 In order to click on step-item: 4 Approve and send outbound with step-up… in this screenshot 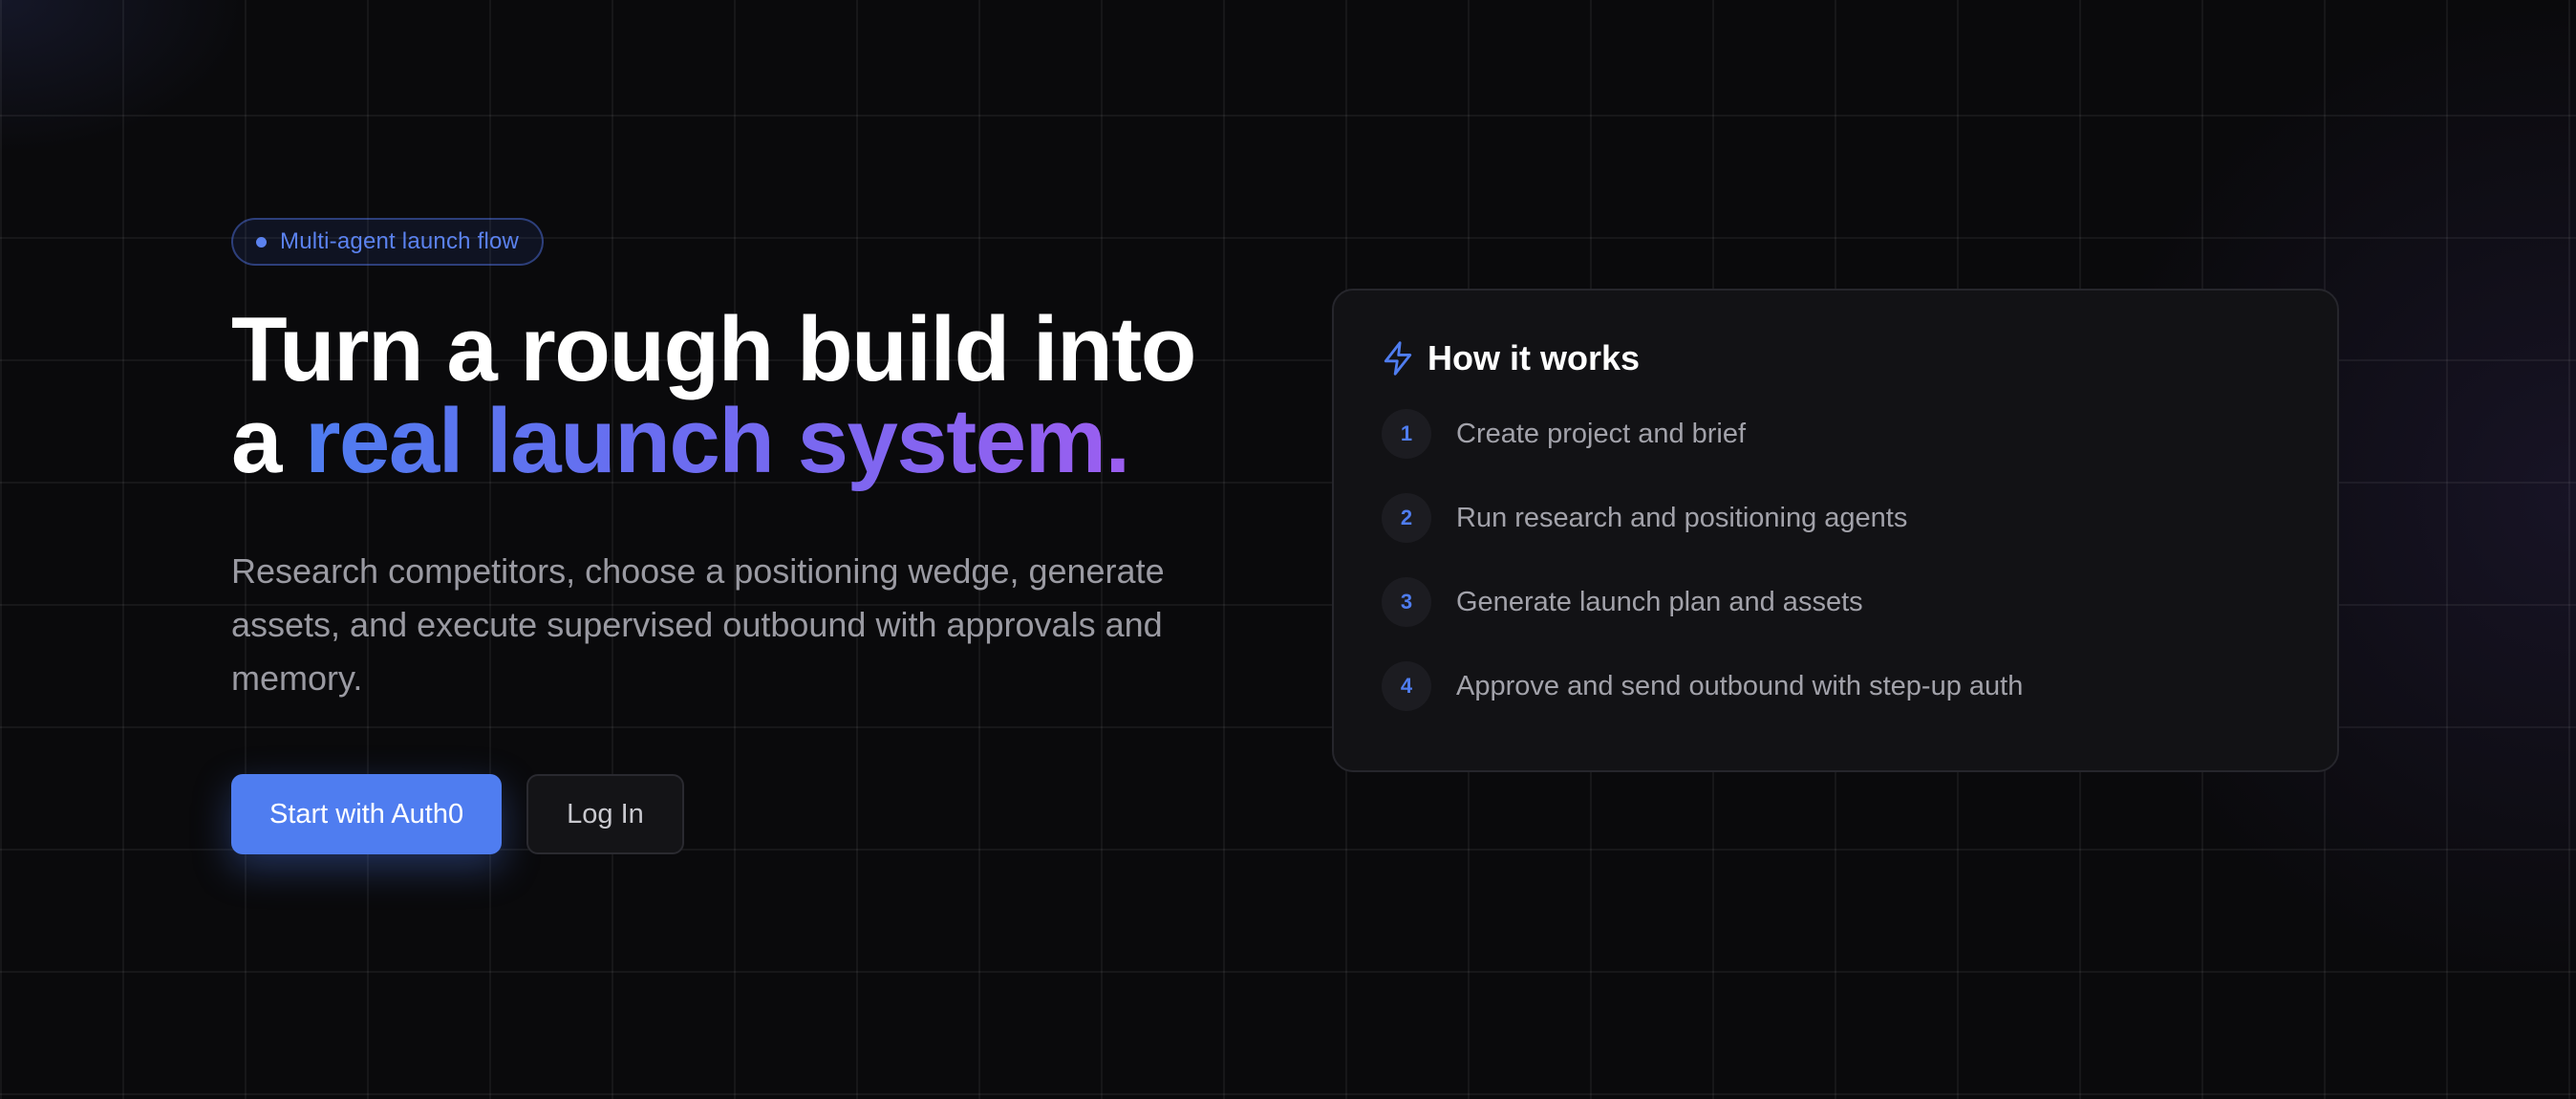, I will do `click(1835, 686)`.